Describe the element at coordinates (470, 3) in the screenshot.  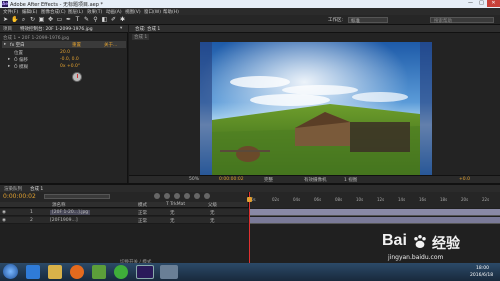
I see `minimize-button: —` at that location.